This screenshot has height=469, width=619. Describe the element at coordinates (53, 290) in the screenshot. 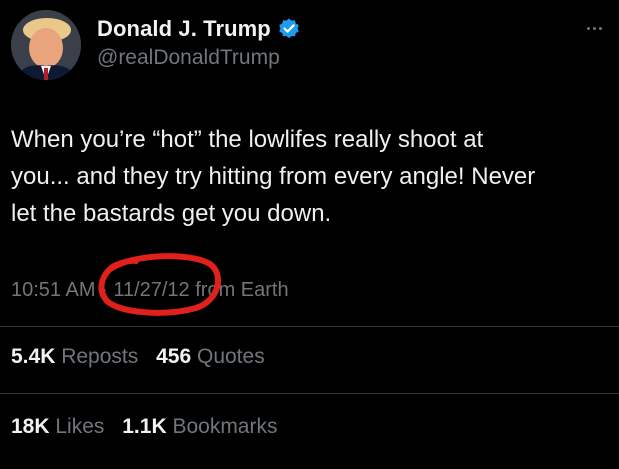

I see `tweet-time: 10:51 AM` at that location.